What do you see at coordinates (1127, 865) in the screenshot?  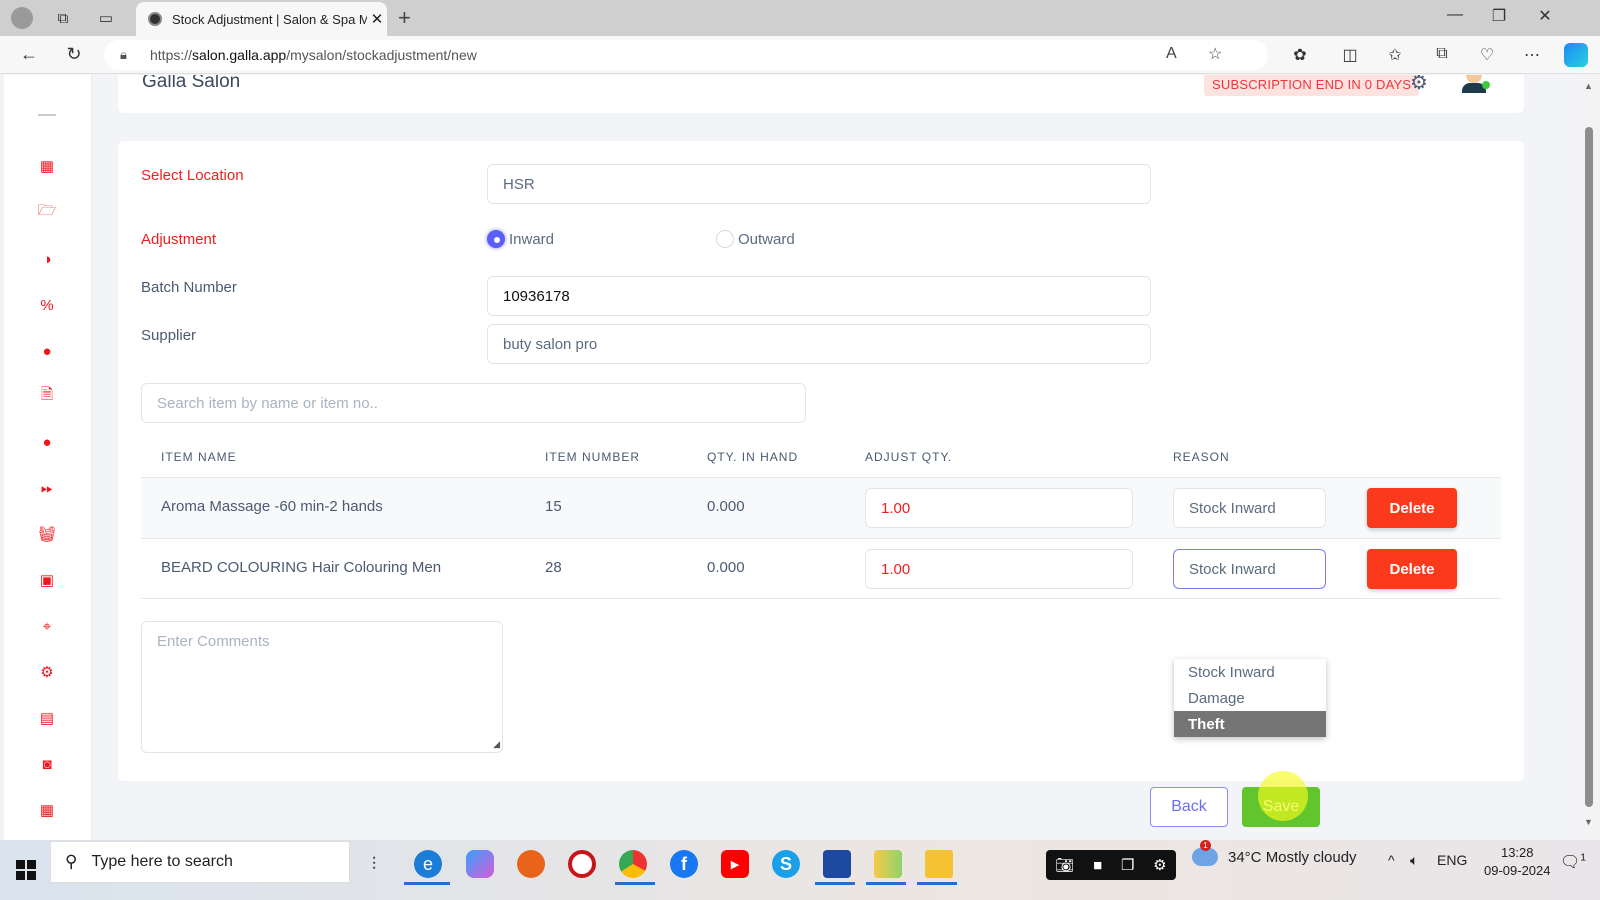 I see `copy-icon: ❐` at bounding box center [1127, 865].